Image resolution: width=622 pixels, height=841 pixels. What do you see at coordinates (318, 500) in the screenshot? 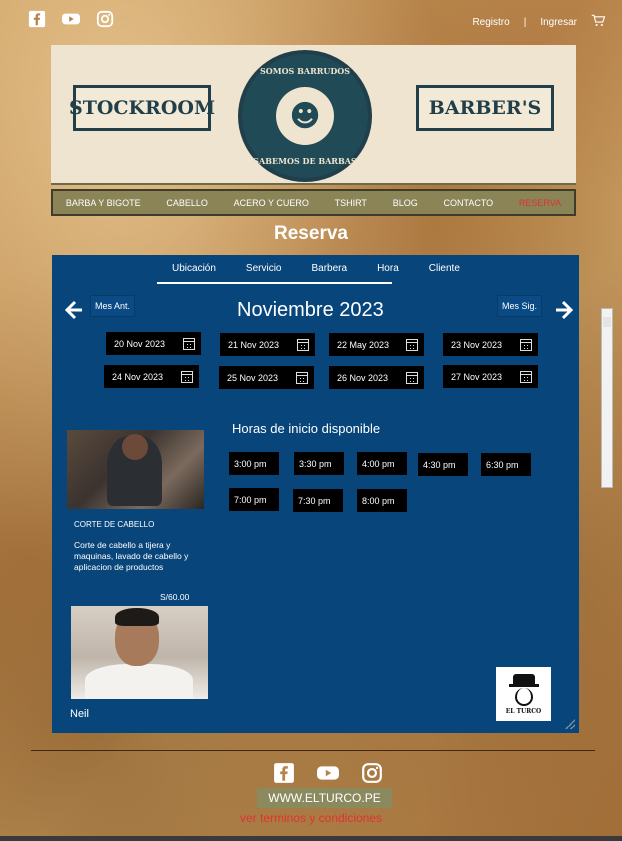
I see `time-slot: 7:30 pm` at bounding box center [318, 500].